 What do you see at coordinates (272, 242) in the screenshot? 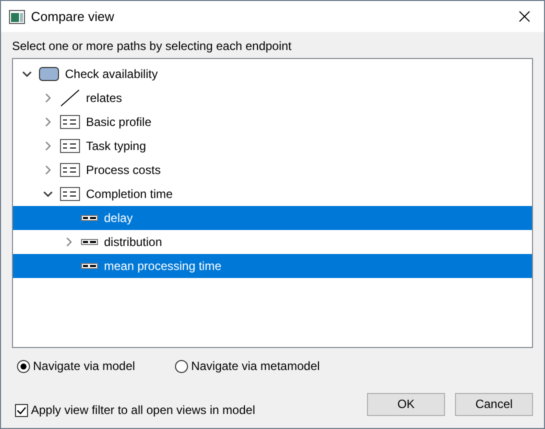
I see `tree-item: distribution` at bounding box center [272, 242].